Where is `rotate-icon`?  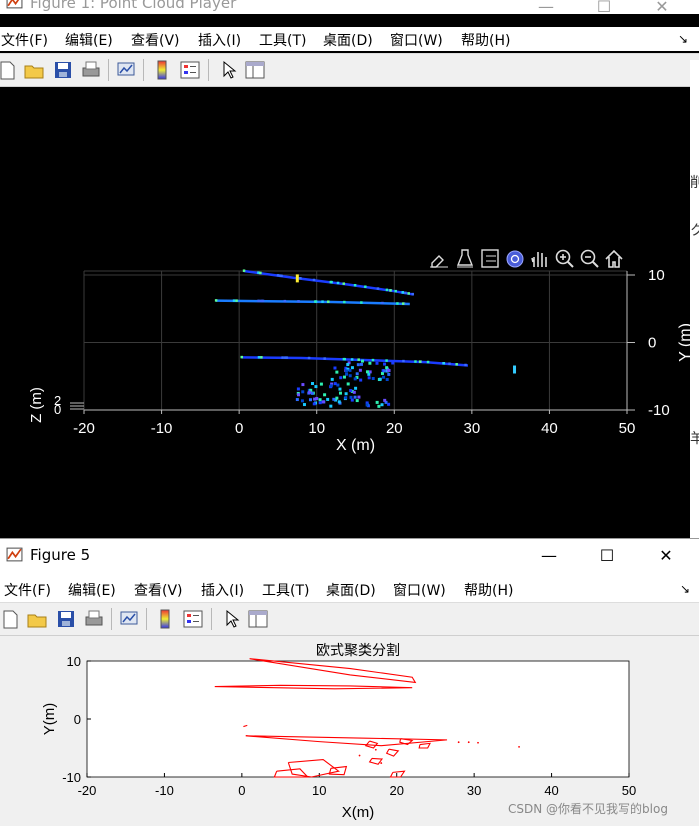
rotate-icon is located at coordinates (515, 259).